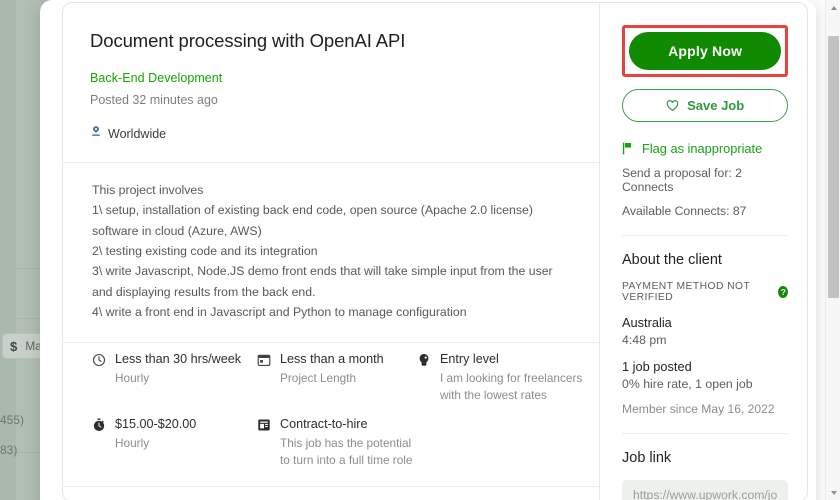 This screenshot has width=840, height=500. I want to click on flag-label: Flag as inappropriate, so click(702, 148).